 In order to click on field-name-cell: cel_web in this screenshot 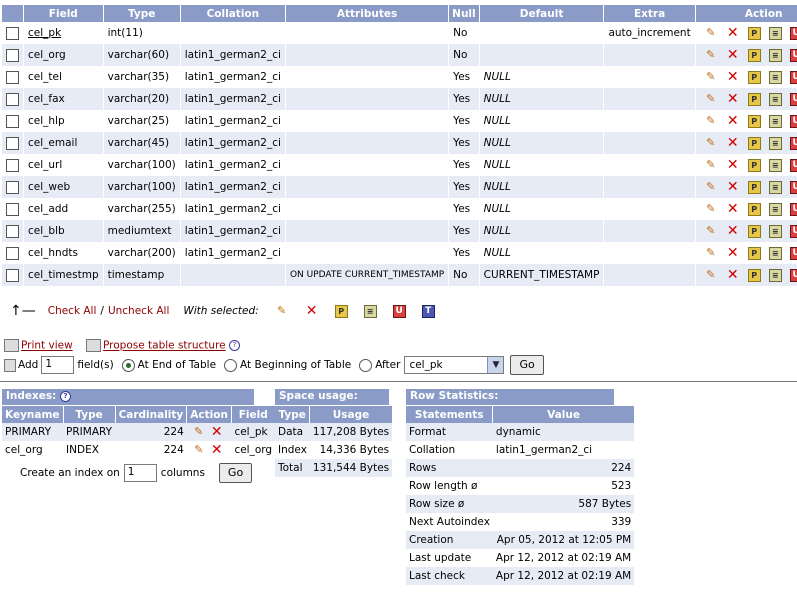, I will do `click(63, 187)`.